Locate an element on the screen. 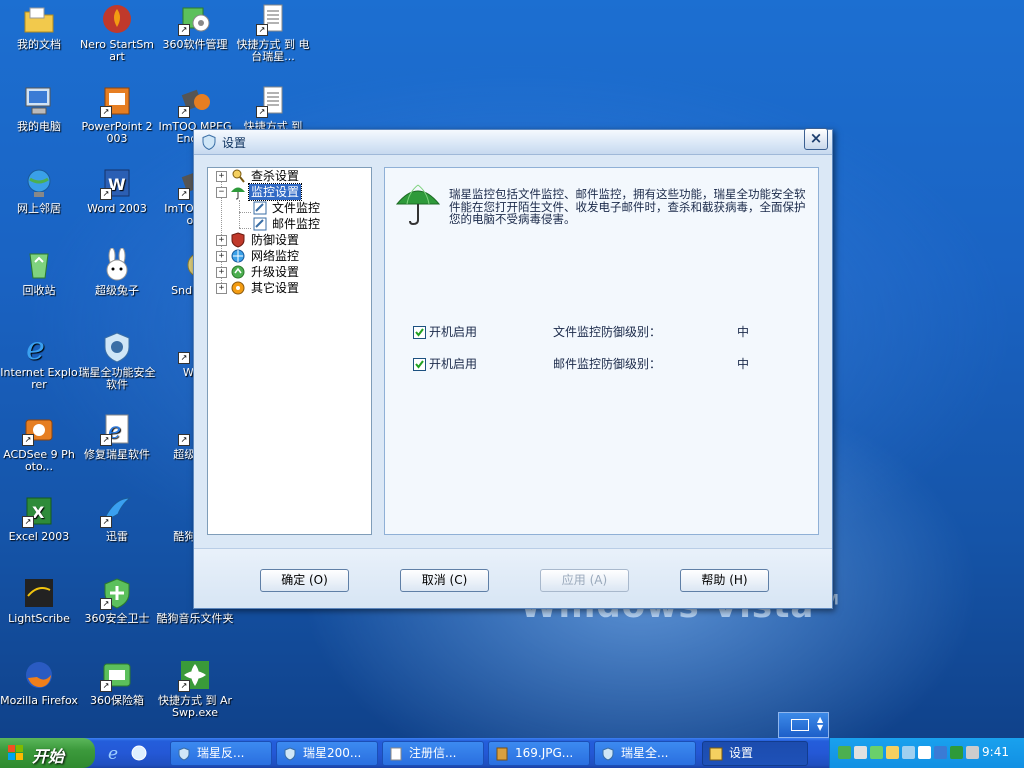 The width and height of the screenshot is (1024, 768). tree-item-mail-monitor: 邮件监控 is located at coordinates (306, 224).